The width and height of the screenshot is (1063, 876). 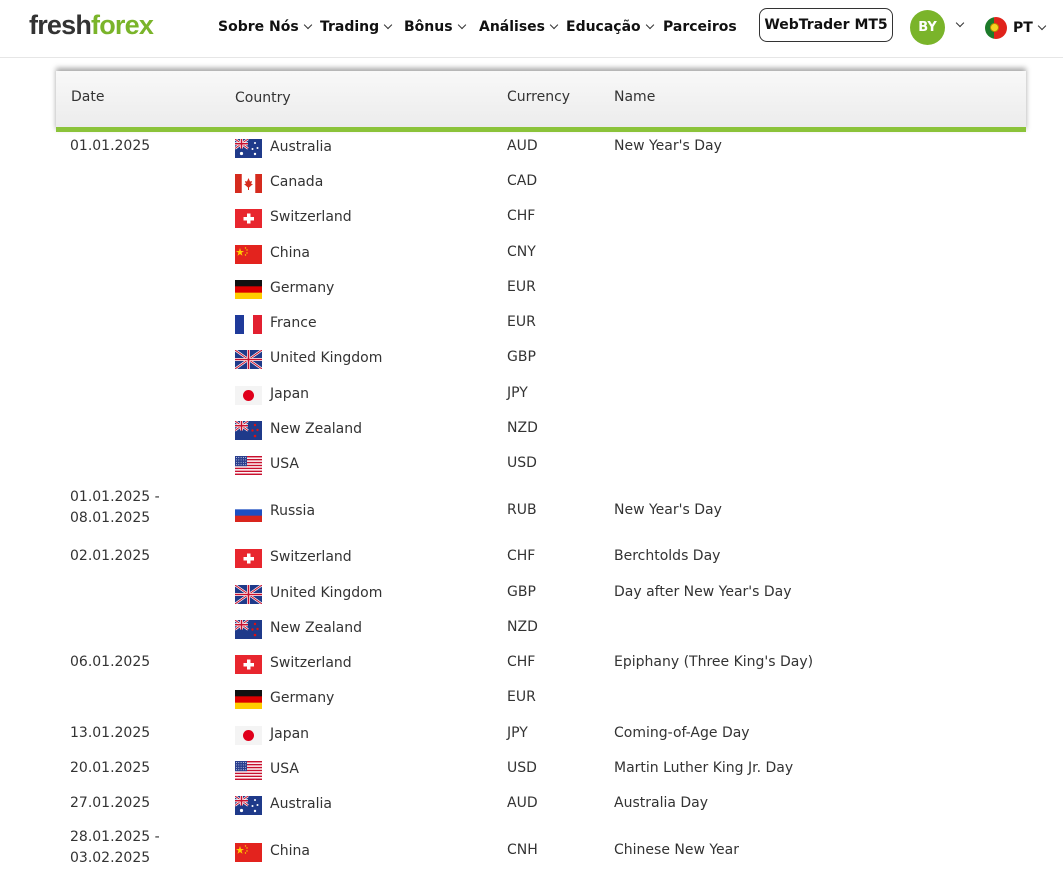 I want to click on avatar: BY, so click(x=927, y=27).